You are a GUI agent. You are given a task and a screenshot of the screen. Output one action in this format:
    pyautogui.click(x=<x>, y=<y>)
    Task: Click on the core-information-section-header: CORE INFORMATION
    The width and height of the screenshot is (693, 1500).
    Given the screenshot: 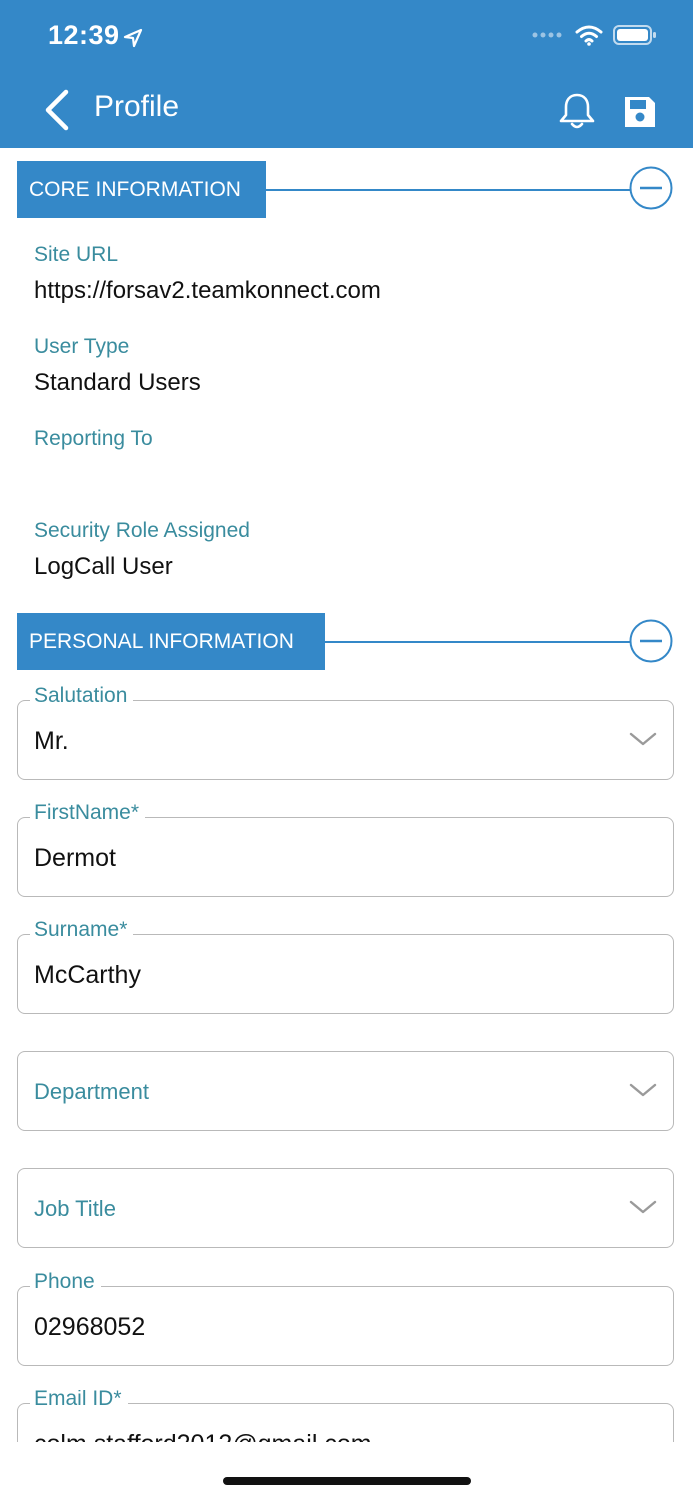 What is the action you would take?
    pyautogui.click(x=346, y=189)
    